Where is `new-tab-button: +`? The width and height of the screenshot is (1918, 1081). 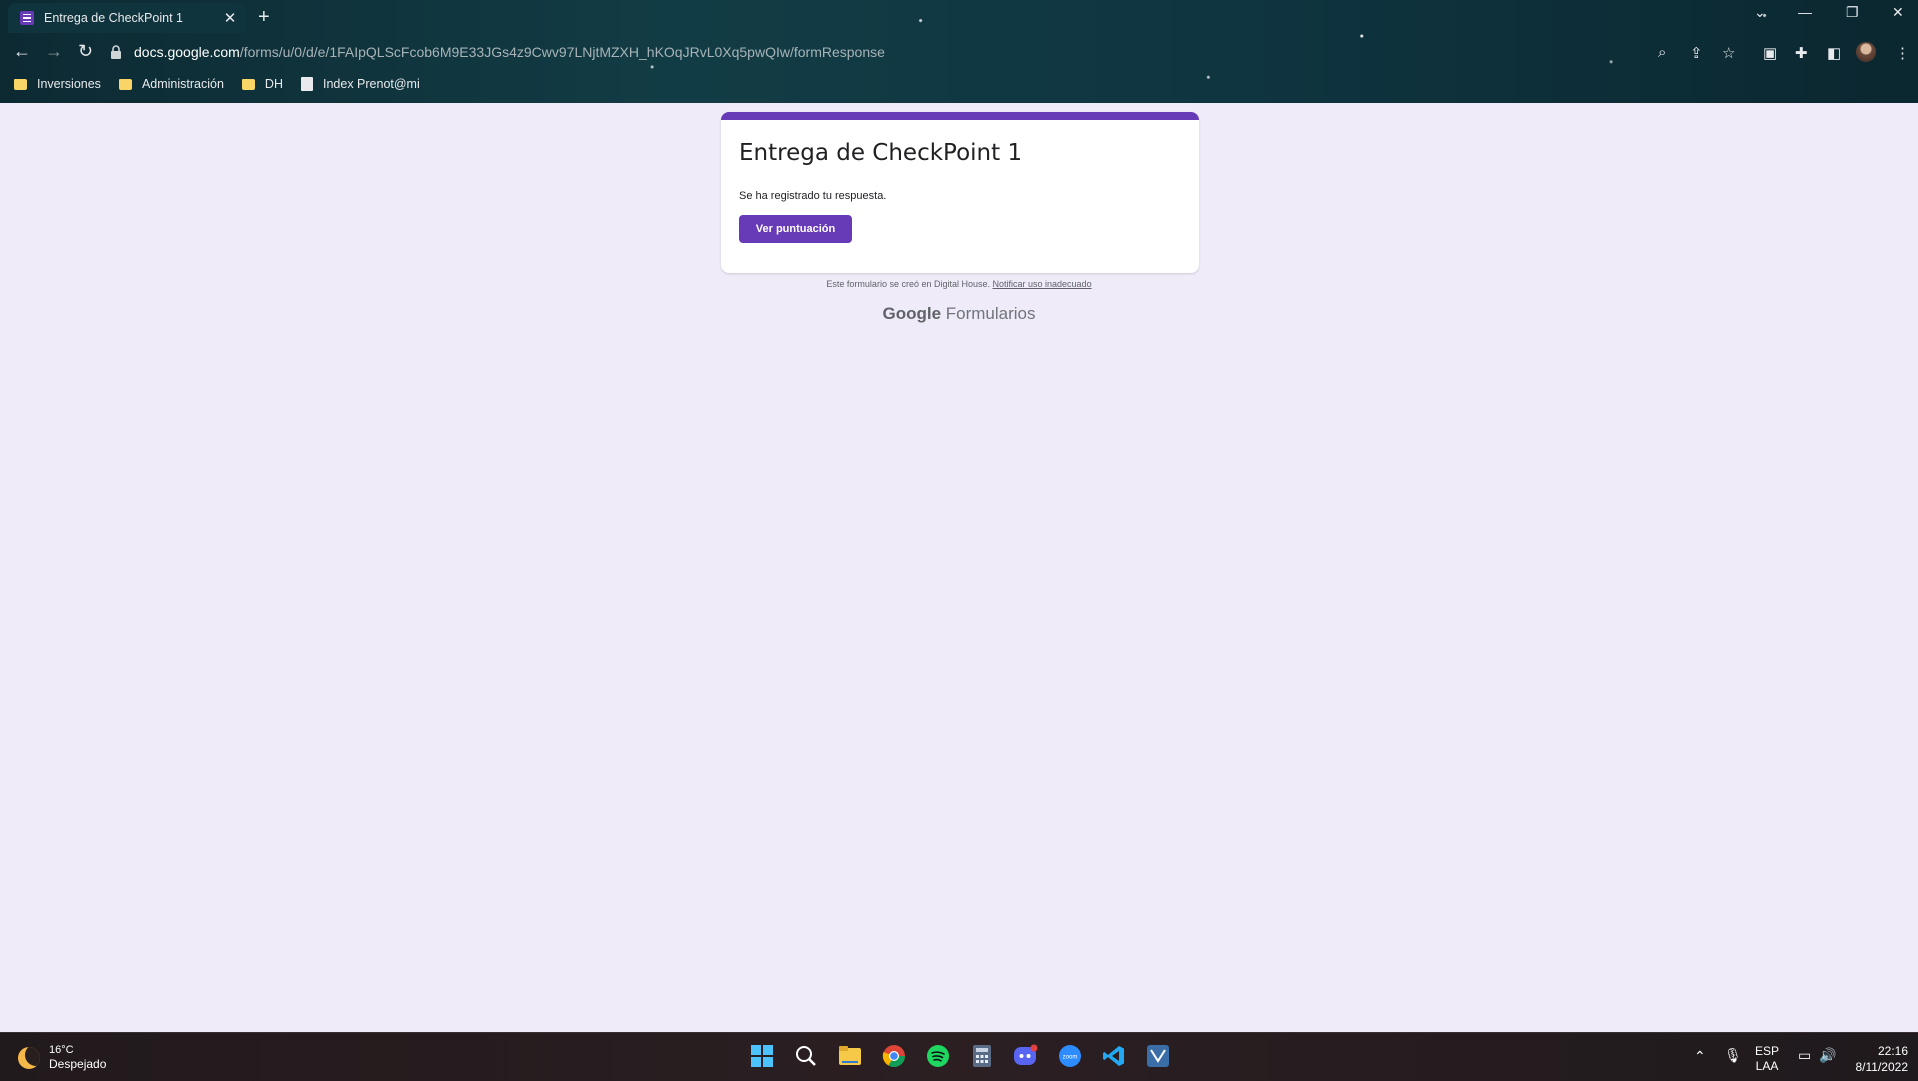 new-tab-button: + is located at coordinates (264, 17).